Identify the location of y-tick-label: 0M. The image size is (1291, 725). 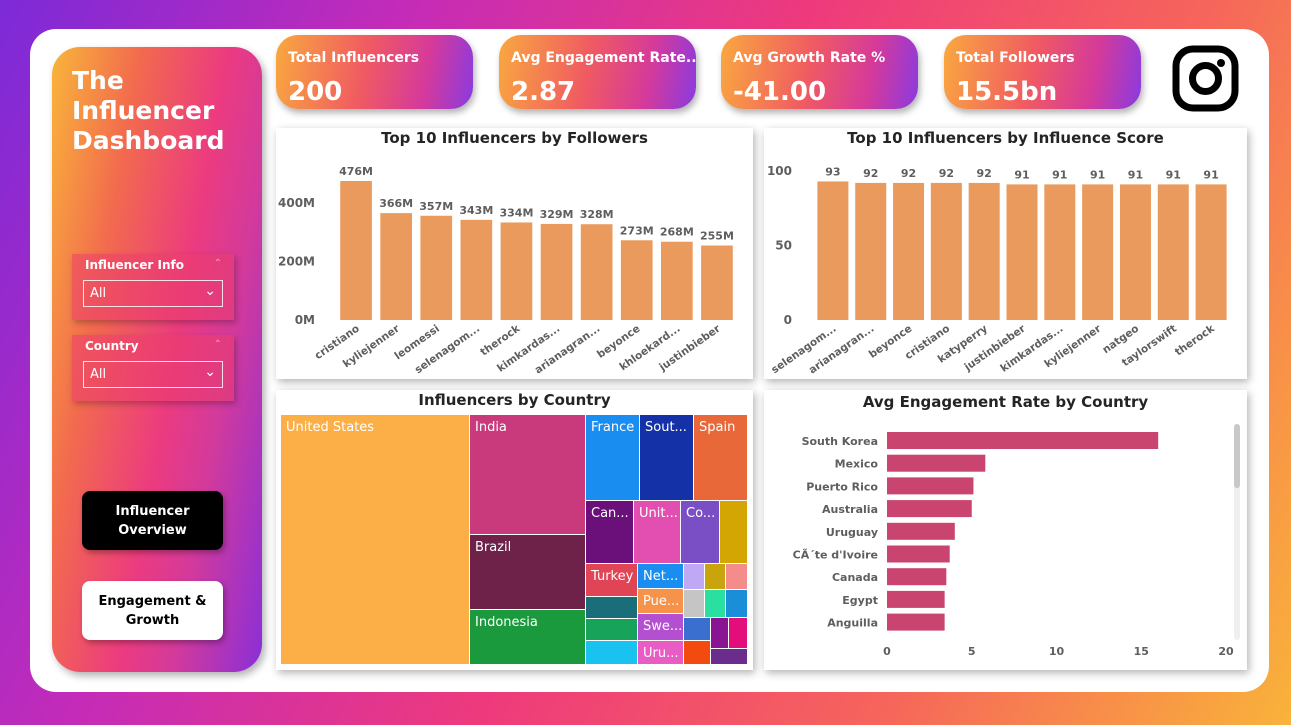
(305, 320).